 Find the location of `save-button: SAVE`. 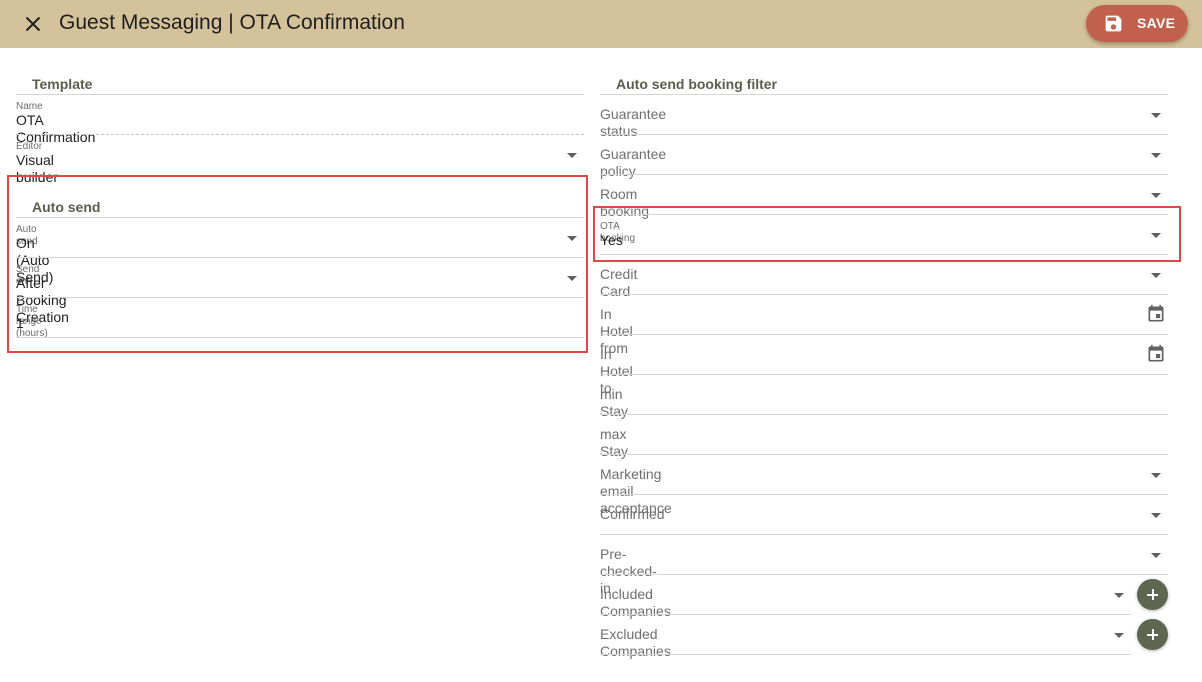

save-button: SAVE is located at coordinates (1137, 23).